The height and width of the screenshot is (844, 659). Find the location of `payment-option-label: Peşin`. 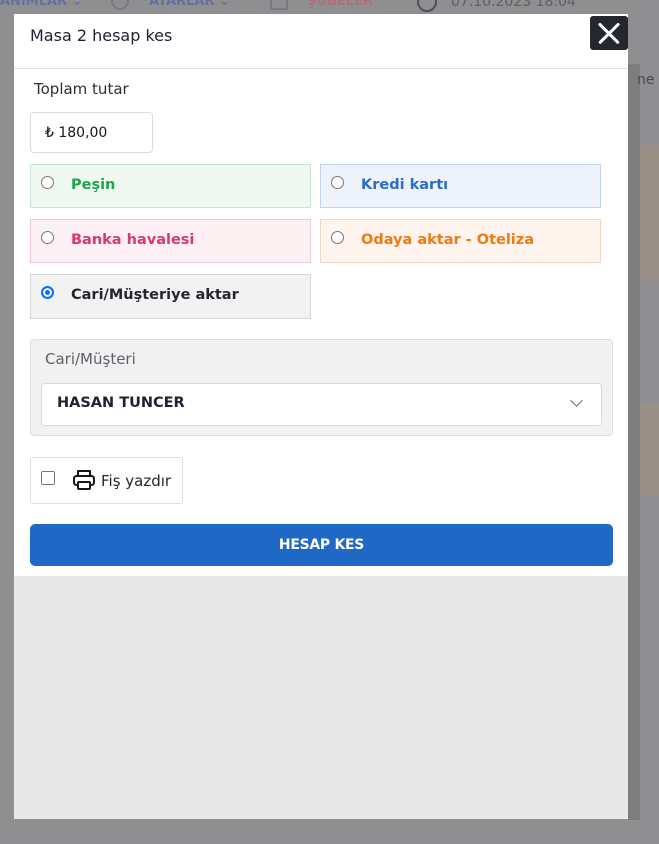

payment-option-label: Peşin is located at coordinates (93, 185).